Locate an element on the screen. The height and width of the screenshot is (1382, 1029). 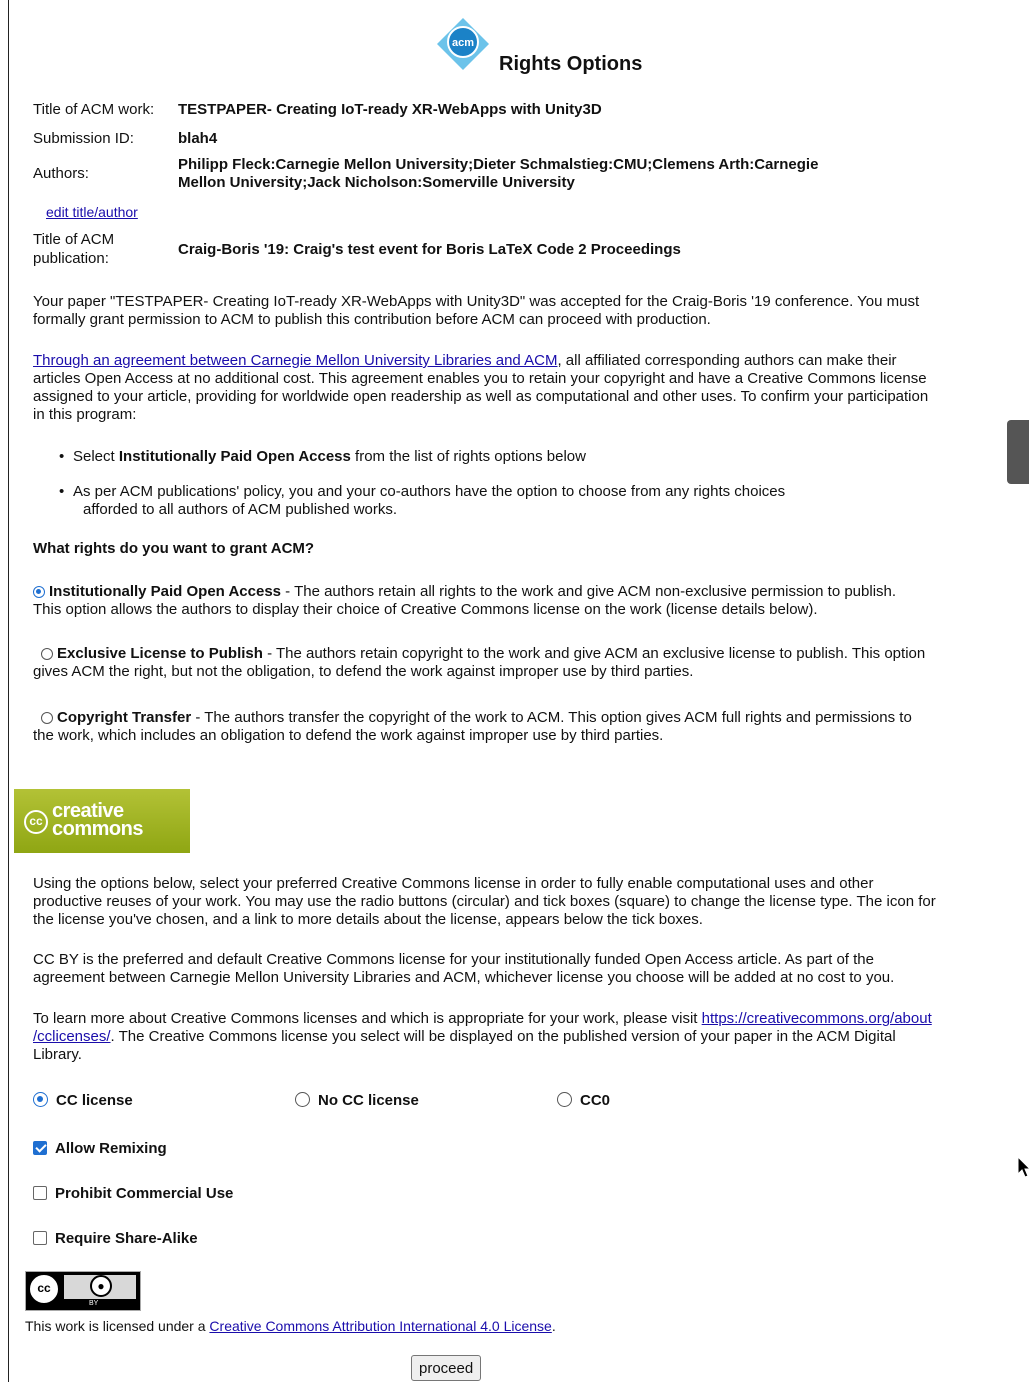
right-option-title: Institutionally Paid Open Access is located at coordinates (165, 591).